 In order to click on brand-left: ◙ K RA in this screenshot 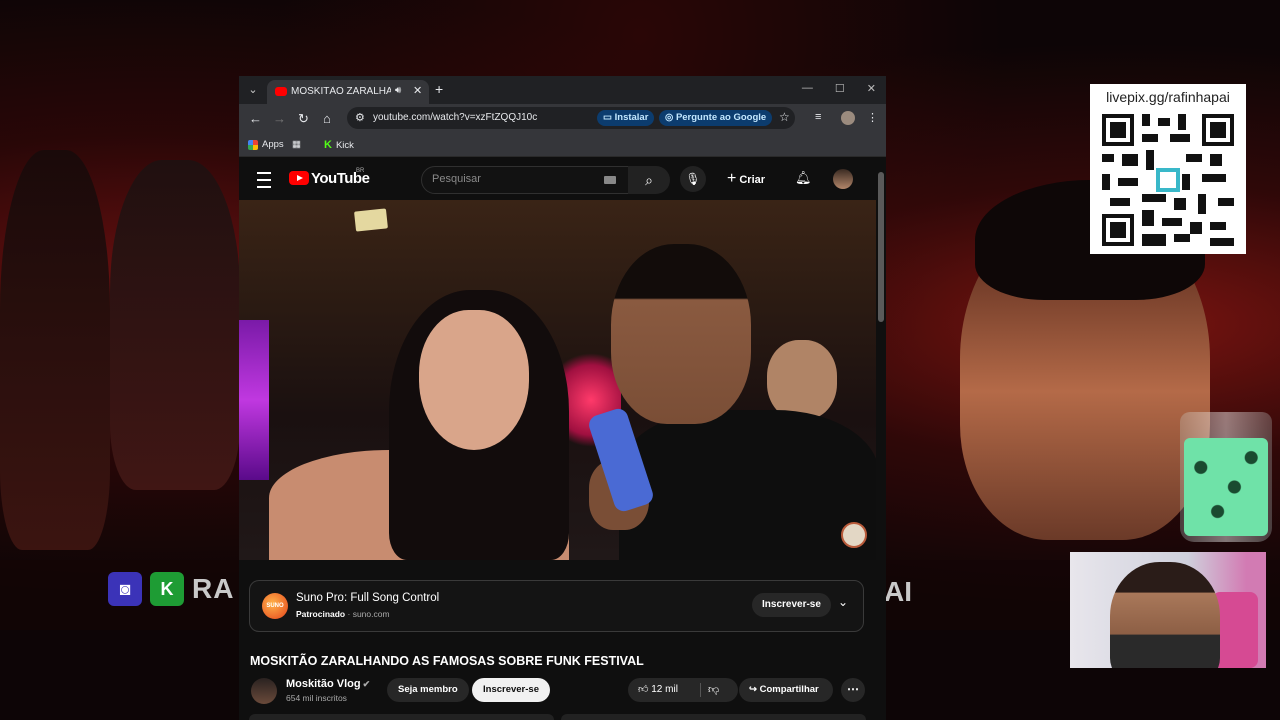, I will do `click(171, 589)`.